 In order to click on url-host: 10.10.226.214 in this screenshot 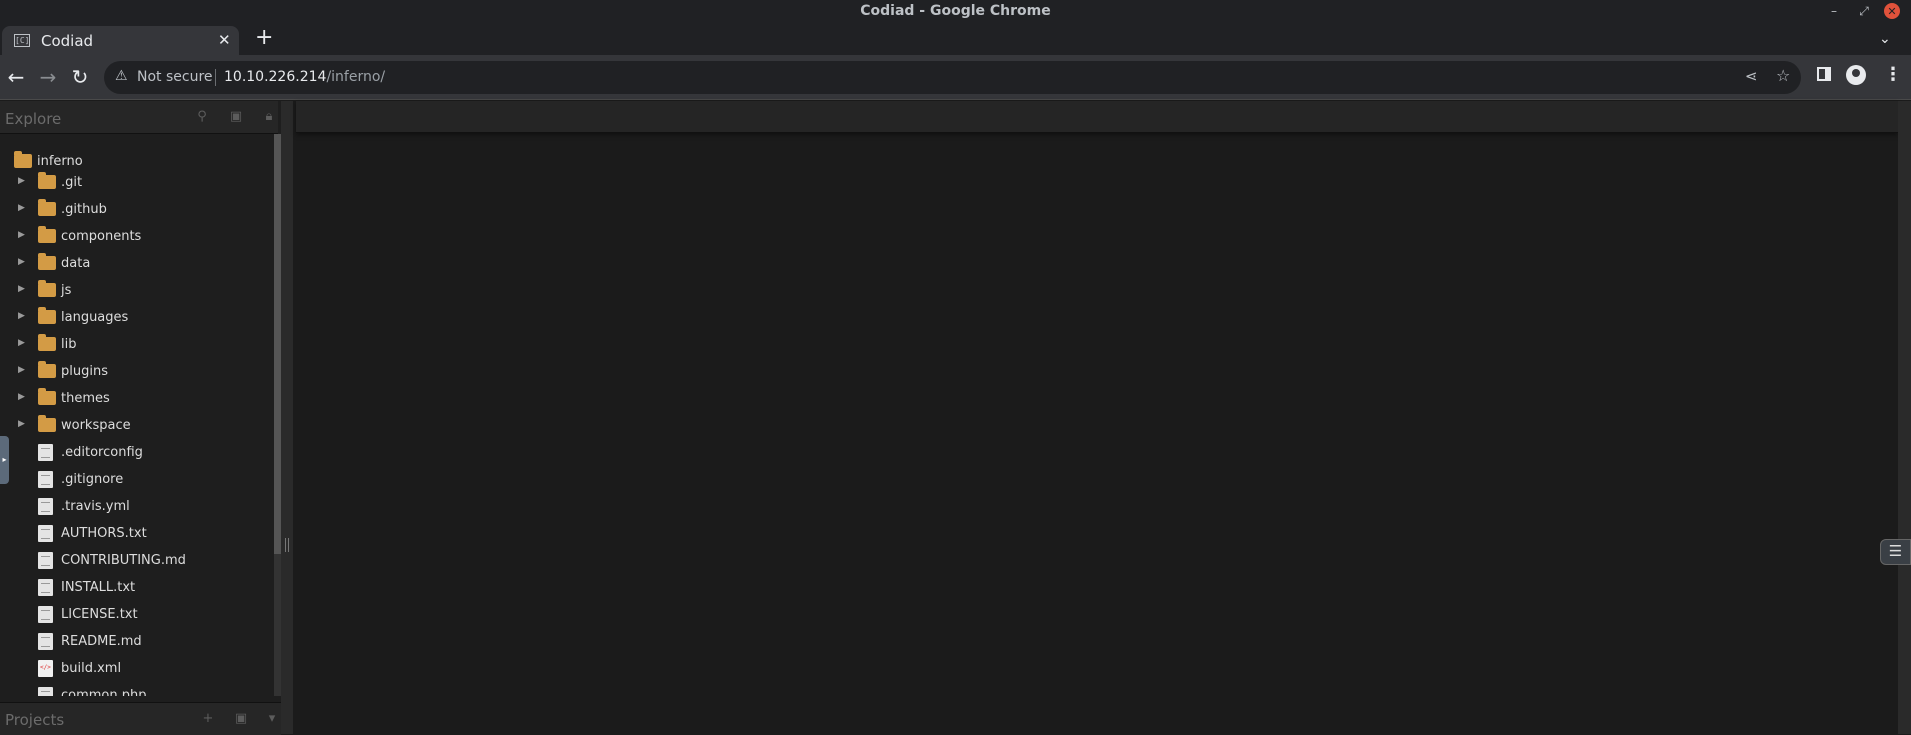, I will do `click(275, 77)`.